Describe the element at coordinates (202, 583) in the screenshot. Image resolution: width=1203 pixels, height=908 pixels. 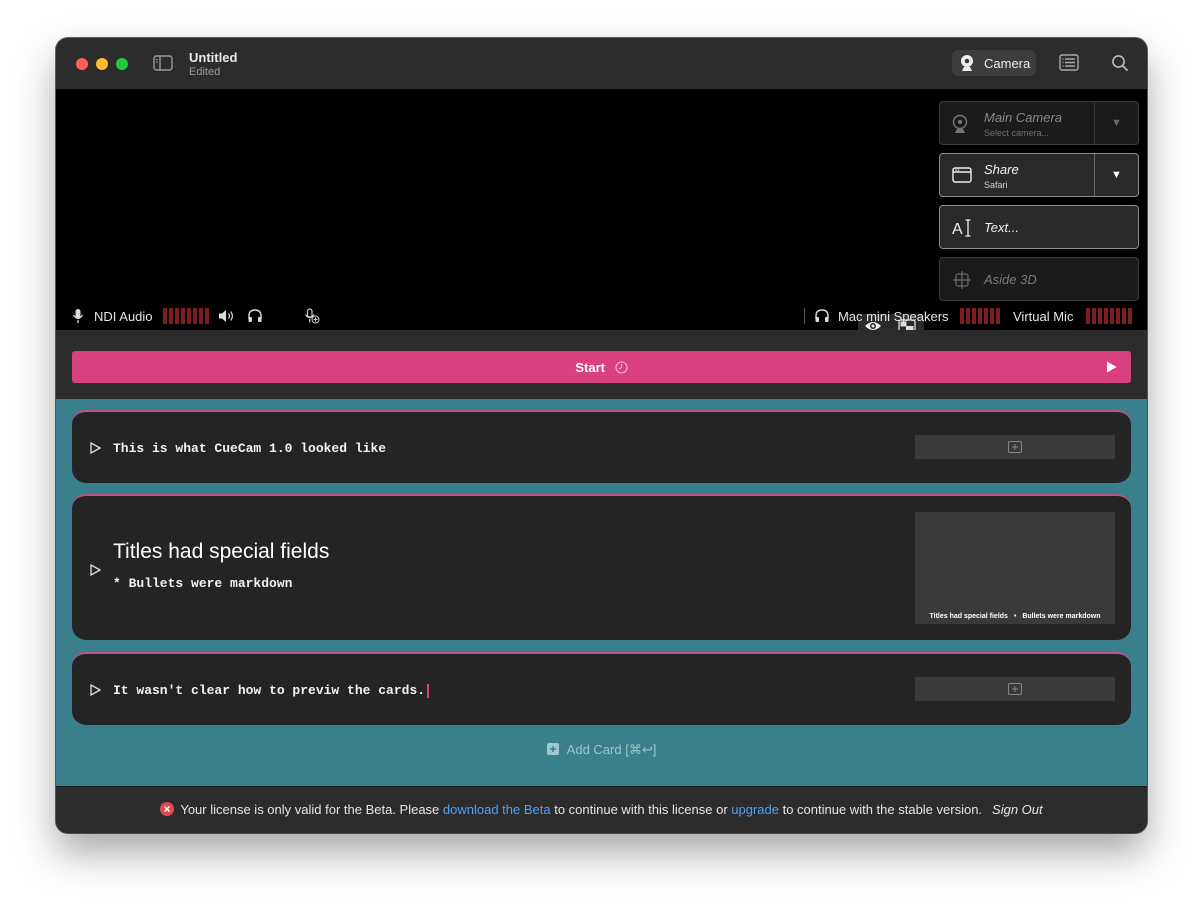
I see `card-text: * Bullets were markdown` at that location.